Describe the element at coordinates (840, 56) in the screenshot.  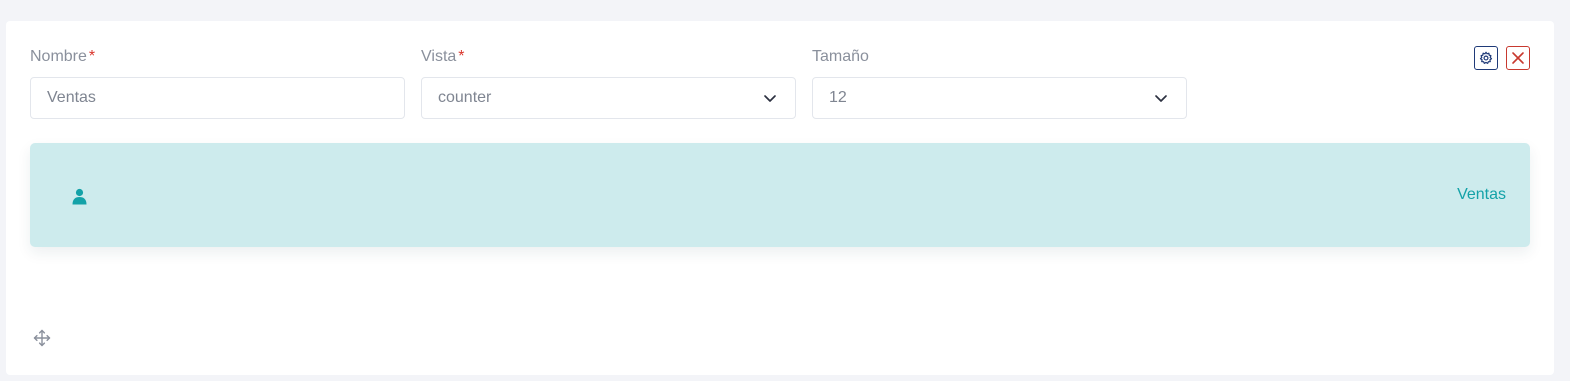
I see `tamano-label: Tamaño` at that location.